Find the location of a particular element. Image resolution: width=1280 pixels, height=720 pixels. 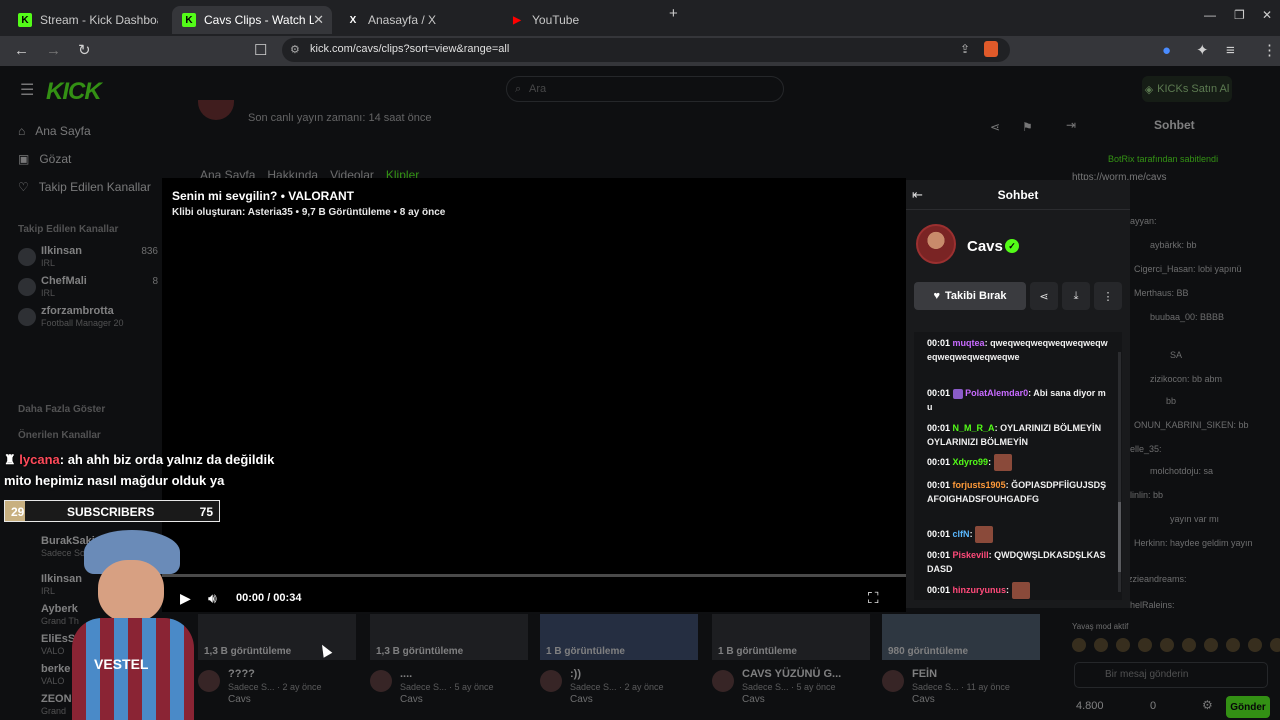

new-tab-icon: + is located at coordinates (673, 13).